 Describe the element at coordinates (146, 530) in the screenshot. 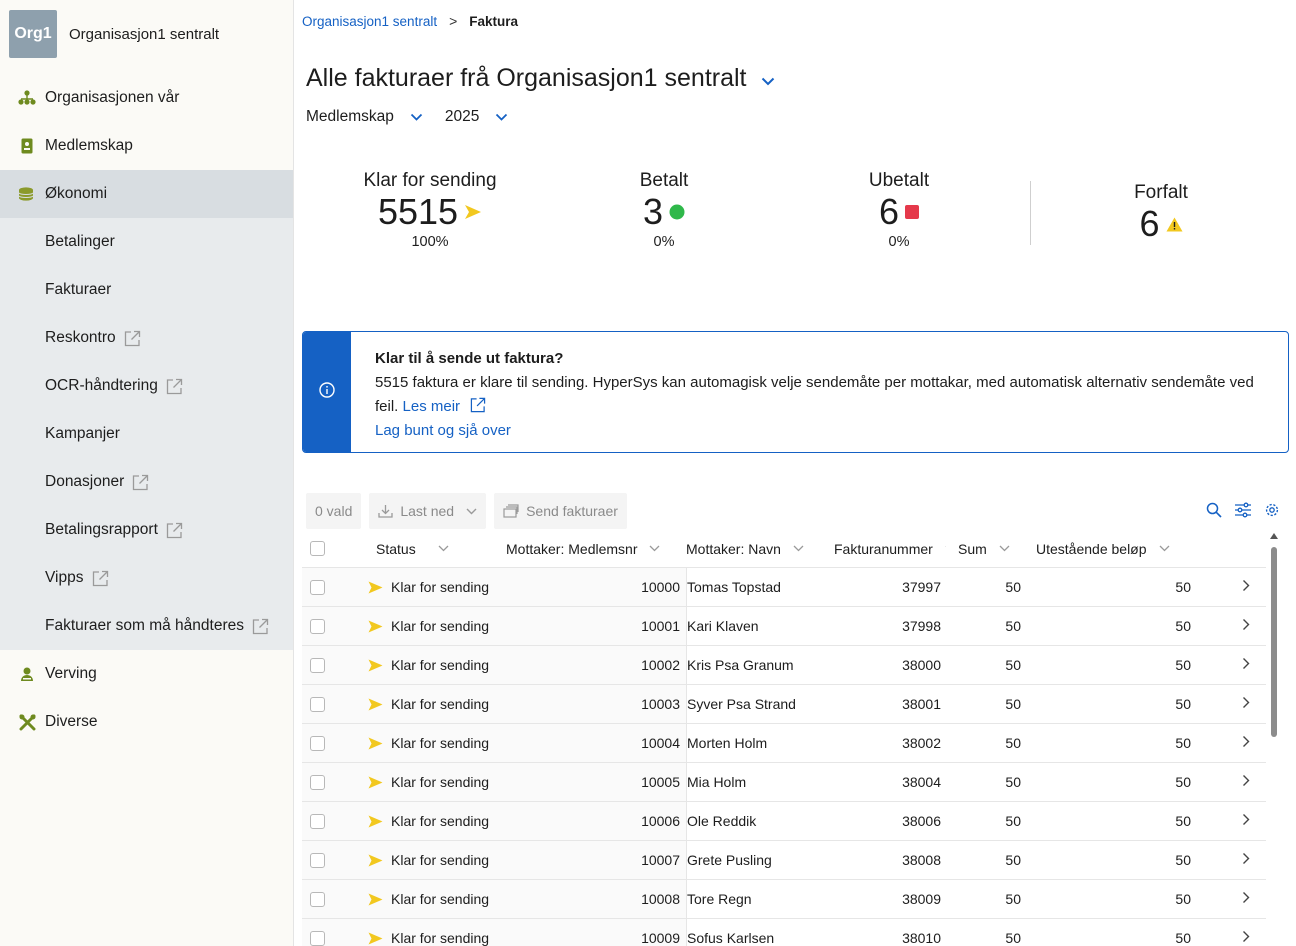

I see `sidebar-subitem-betalingsrapport: Betalingsrapport` at that location.